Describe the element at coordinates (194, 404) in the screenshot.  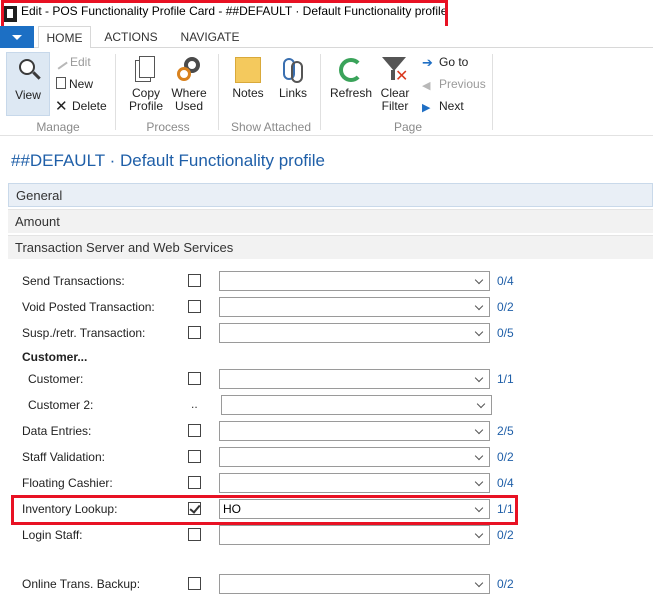
I see `ellipsis: ..` at that location.